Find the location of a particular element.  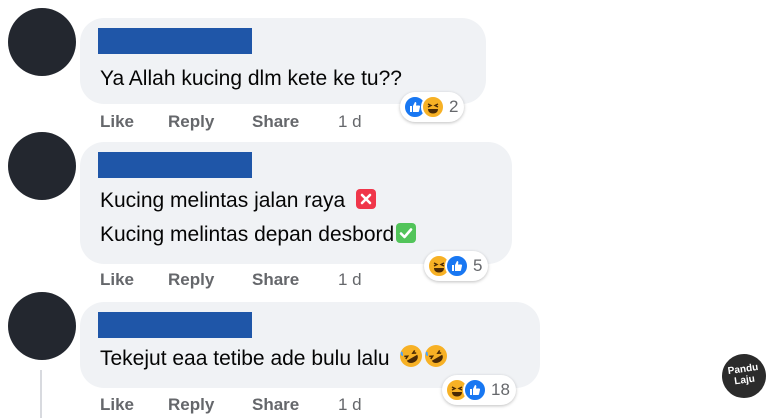

comment-text-line: Tekejut eaa tetibe ade bulu lalu is located at coordinates (274, 359).